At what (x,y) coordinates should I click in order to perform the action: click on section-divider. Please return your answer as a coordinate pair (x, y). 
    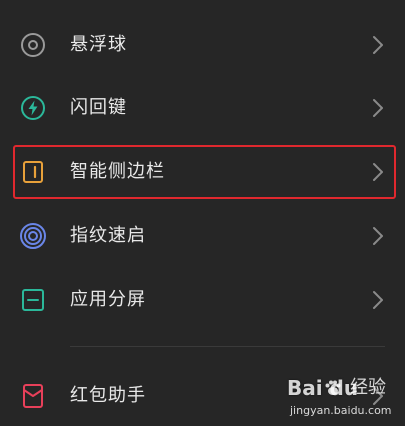
    Looking at the image, I should click on (227, 346).